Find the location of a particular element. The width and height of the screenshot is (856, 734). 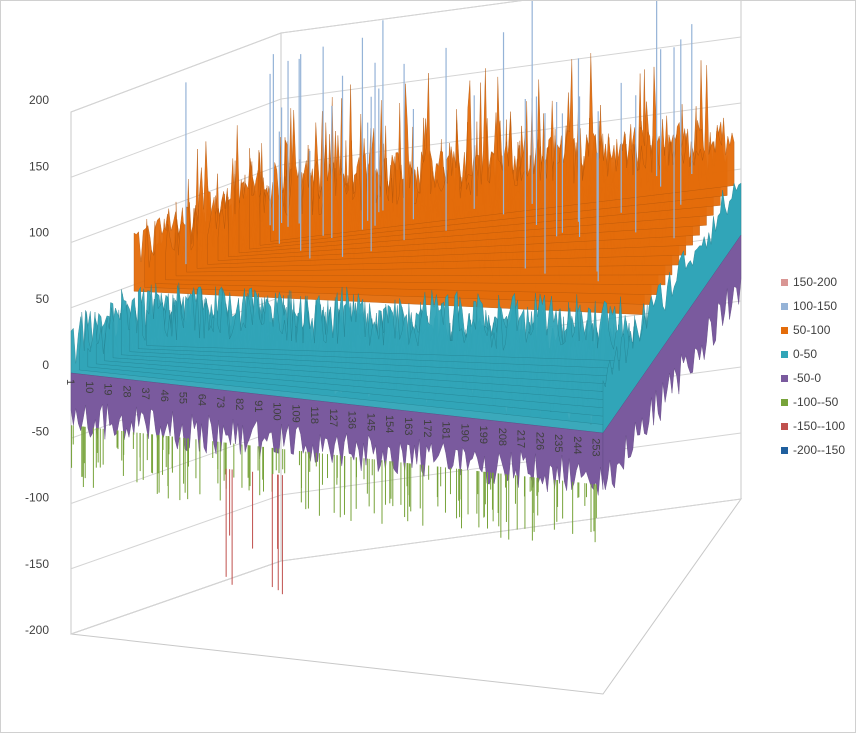

x-tick: 199 is located at coordinates (483, 435).